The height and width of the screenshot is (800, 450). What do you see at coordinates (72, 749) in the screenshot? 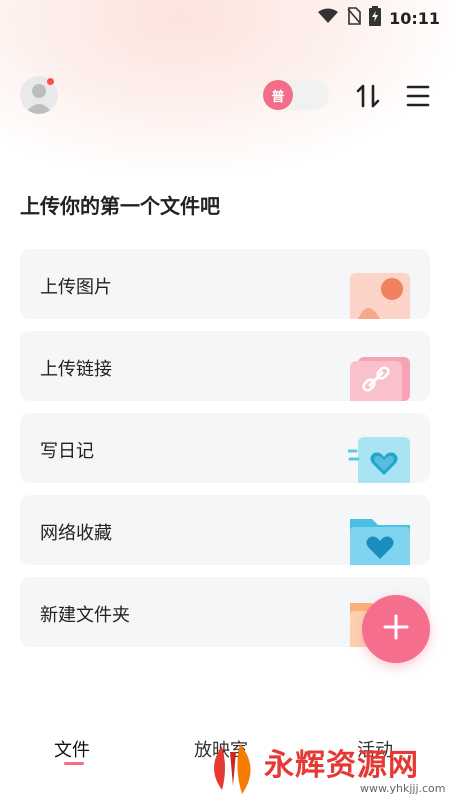
I see `tab-files: 文件` at bounding box center [72, 749].